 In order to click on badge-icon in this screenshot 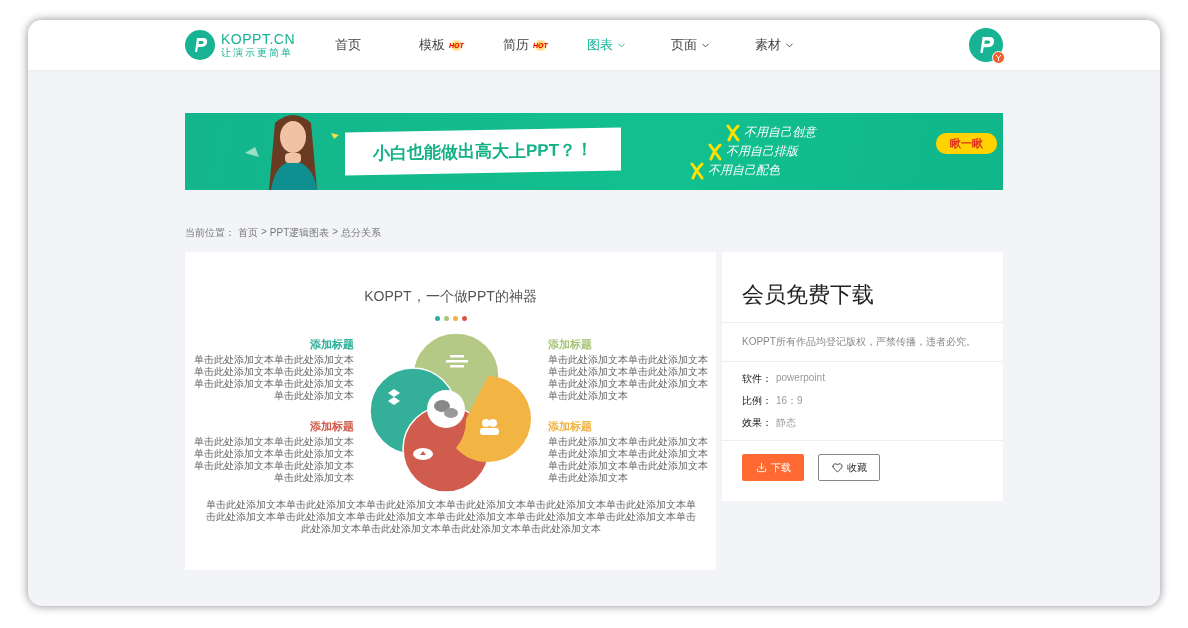, I will do `click(998, 57)`.